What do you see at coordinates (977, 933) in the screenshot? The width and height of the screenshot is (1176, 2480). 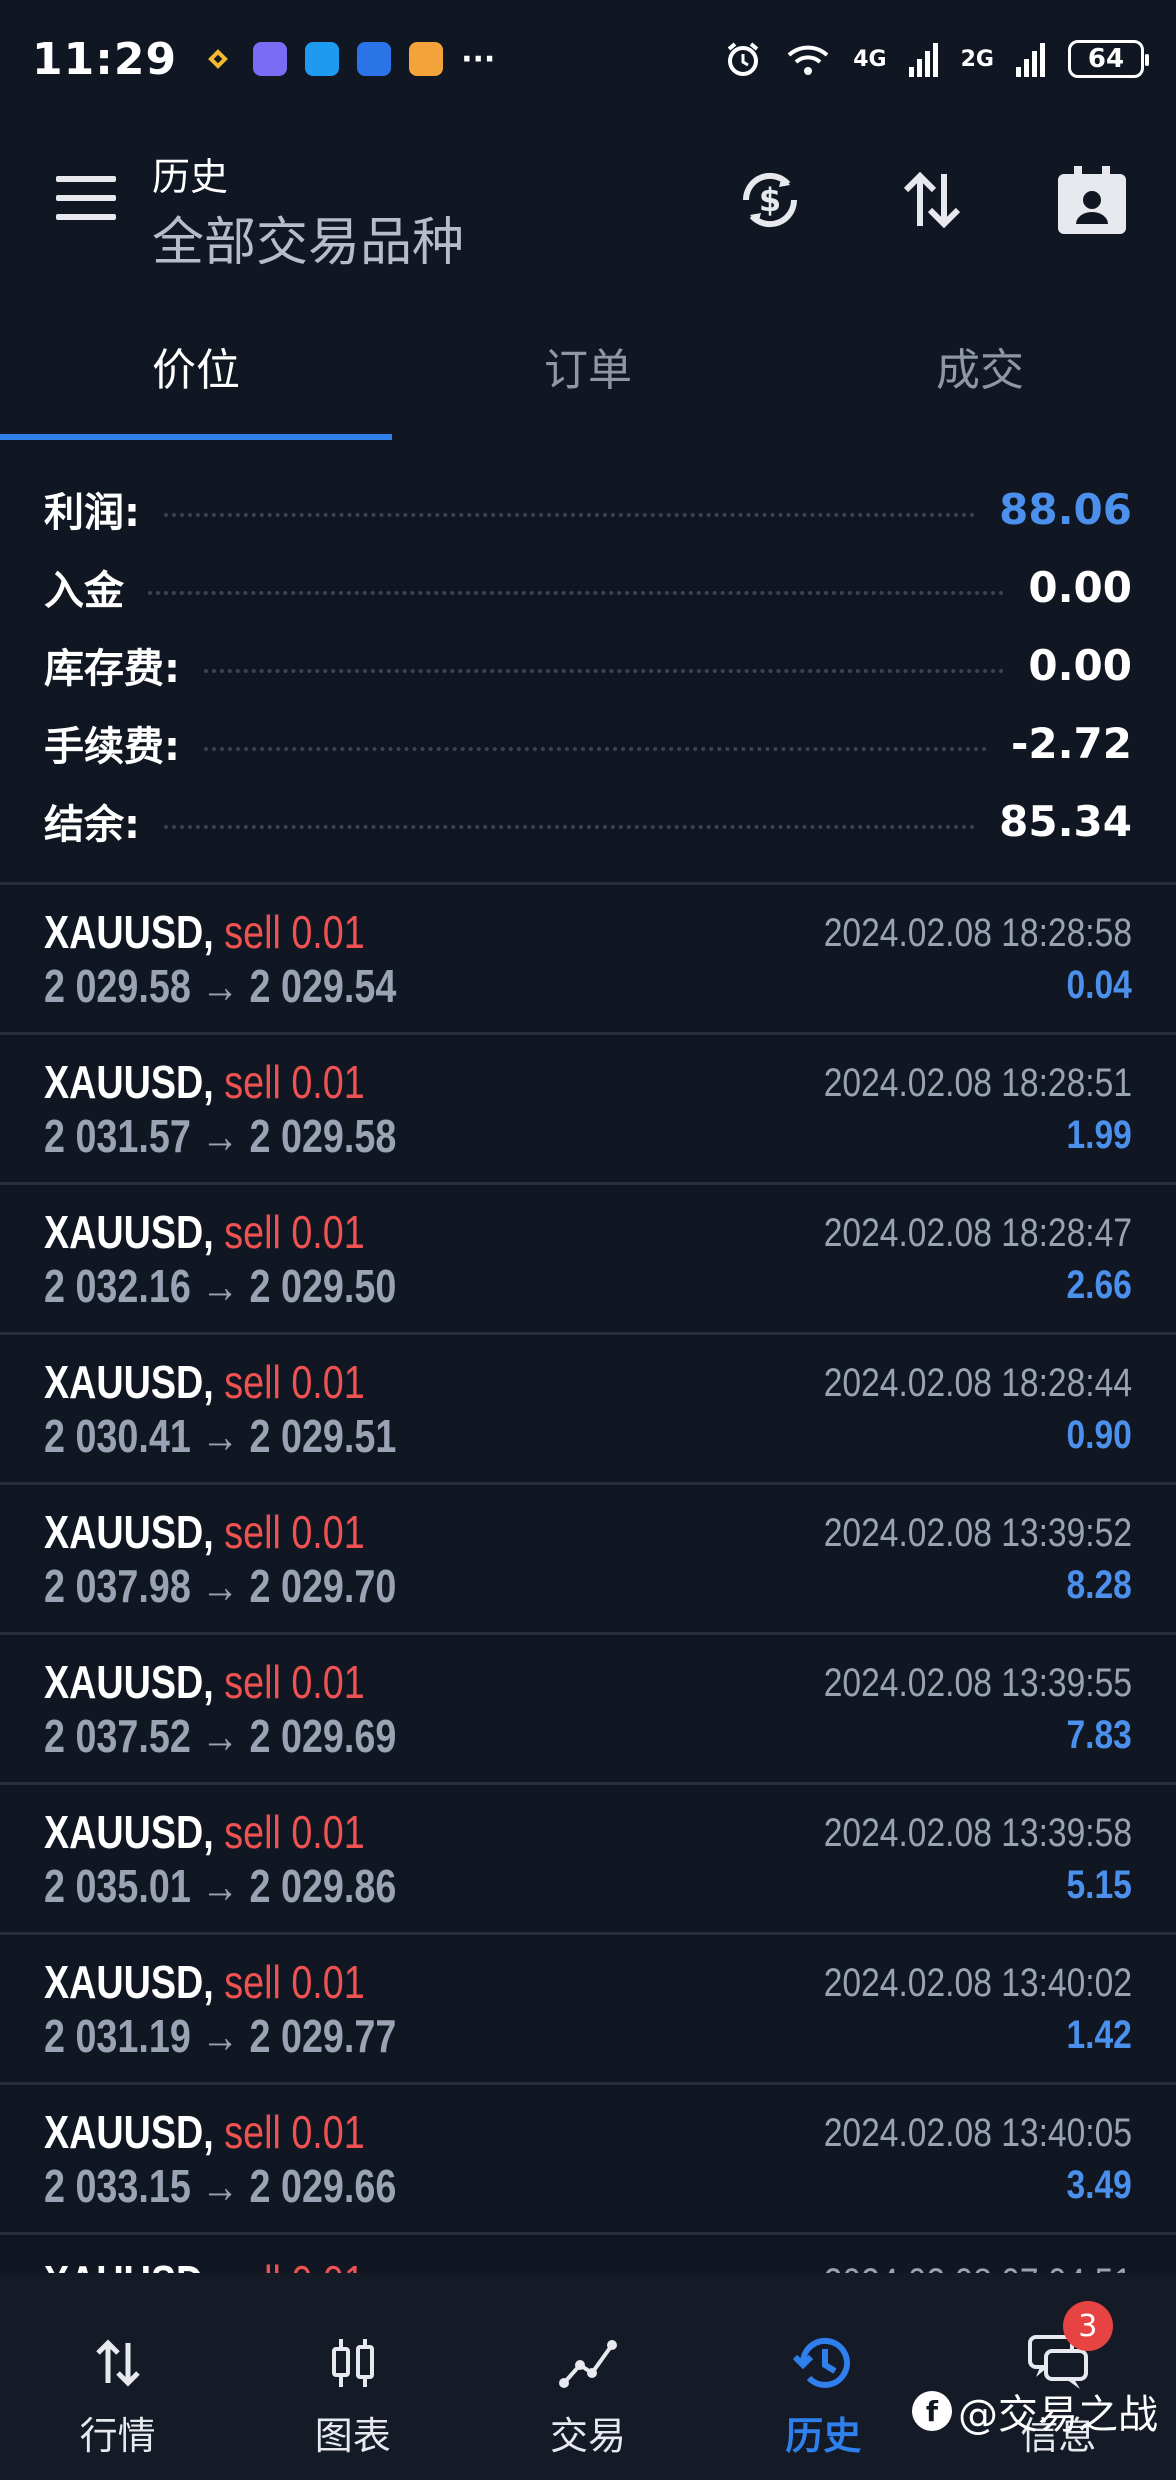 I see `deal-time: 2024.02.08 18:28:58` at bounding box center [977, 933].